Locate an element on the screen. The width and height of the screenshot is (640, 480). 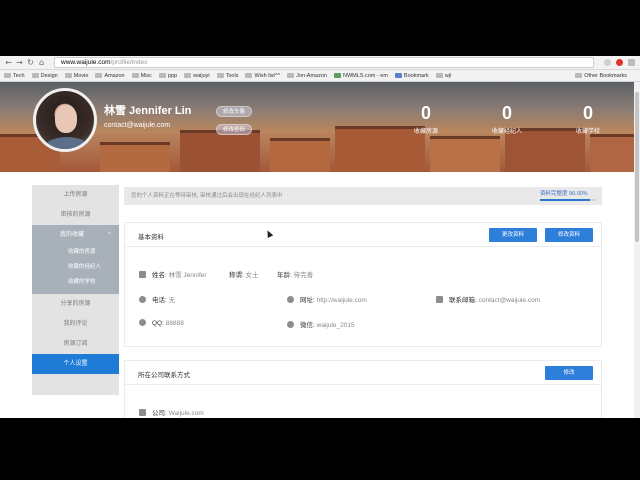
stat-value: 0 is located at coordinates (506, 113).